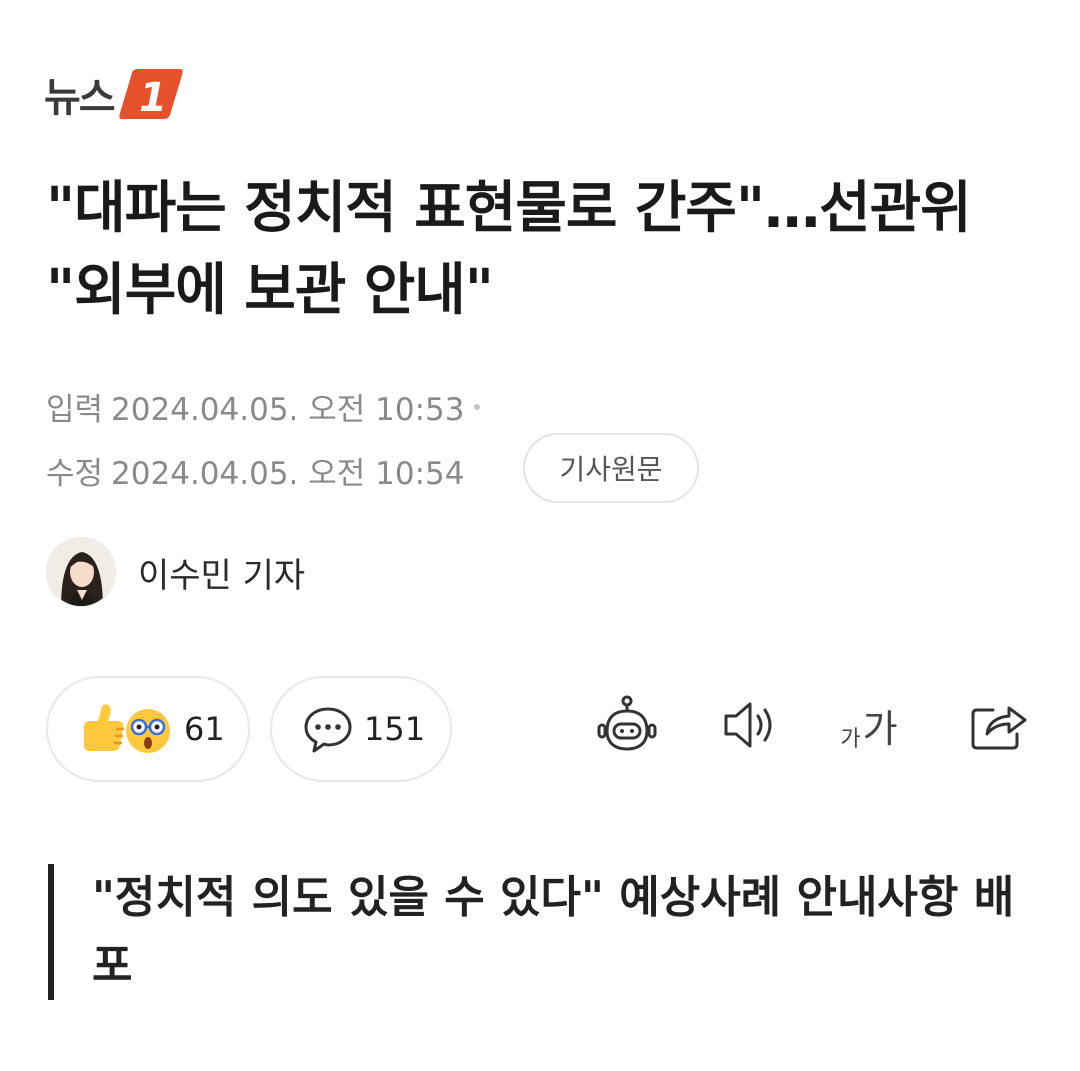 The image size is (1080, 1071). I want to click on reaction-button: 61, so click(148, 729).